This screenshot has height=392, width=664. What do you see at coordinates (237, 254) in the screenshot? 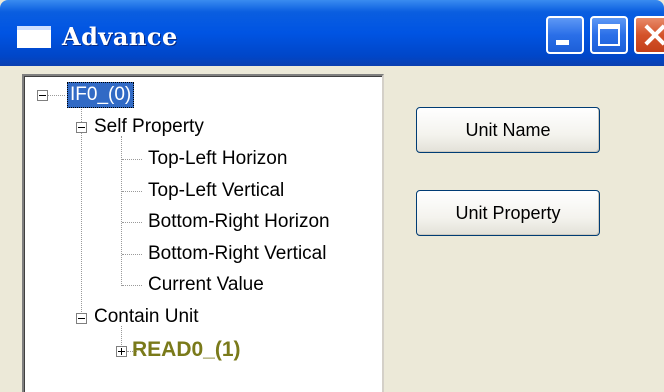
I see `tree-item-bottom-right-vertical: Bottom-Right Vertical` at bounding box center [237, 254].